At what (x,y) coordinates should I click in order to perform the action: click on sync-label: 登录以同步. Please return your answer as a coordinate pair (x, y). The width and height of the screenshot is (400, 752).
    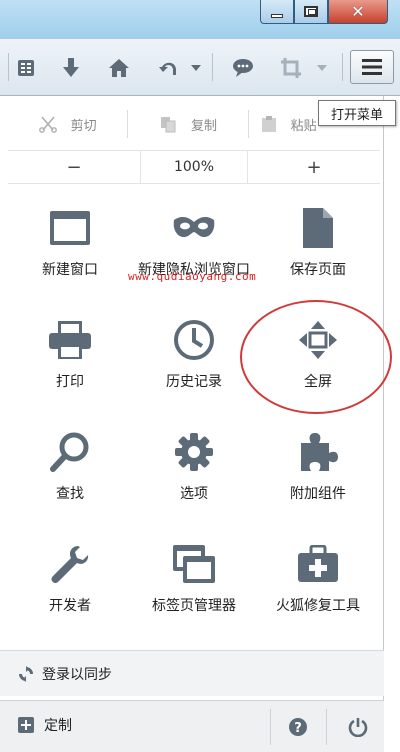
    Looking at the image, I should click on (77, 674).